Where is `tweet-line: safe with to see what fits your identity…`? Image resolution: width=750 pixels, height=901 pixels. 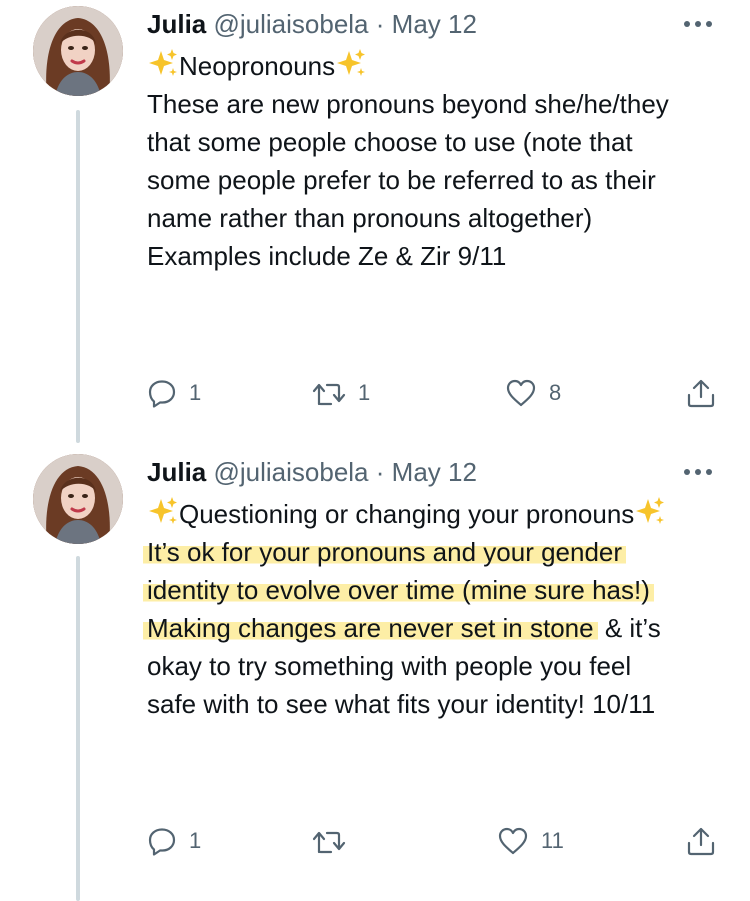 tweet-line: safe with to see what fits your identity… is located at coordinates (401, 704).